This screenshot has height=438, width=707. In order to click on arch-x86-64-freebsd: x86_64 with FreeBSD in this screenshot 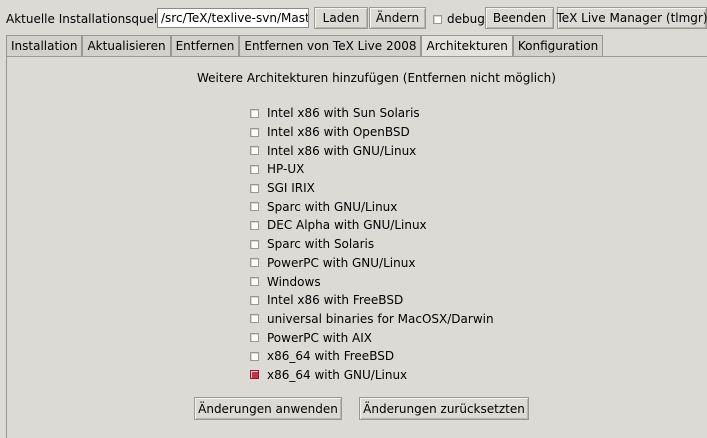, I will do `click(372, 356)`.